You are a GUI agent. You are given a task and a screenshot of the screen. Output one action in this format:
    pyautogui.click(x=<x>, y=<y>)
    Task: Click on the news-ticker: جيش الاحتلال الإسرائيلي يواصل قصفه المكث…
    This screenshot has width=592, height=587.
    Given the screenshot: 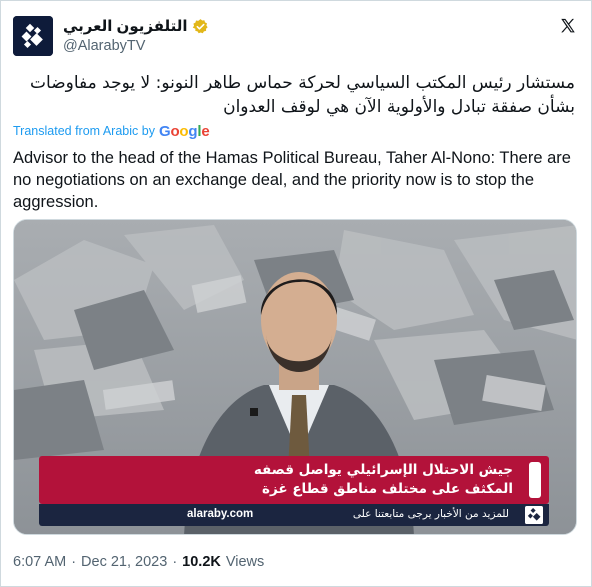 What is the action you would take?
    pyautogui.click(x=294, y=480)
    